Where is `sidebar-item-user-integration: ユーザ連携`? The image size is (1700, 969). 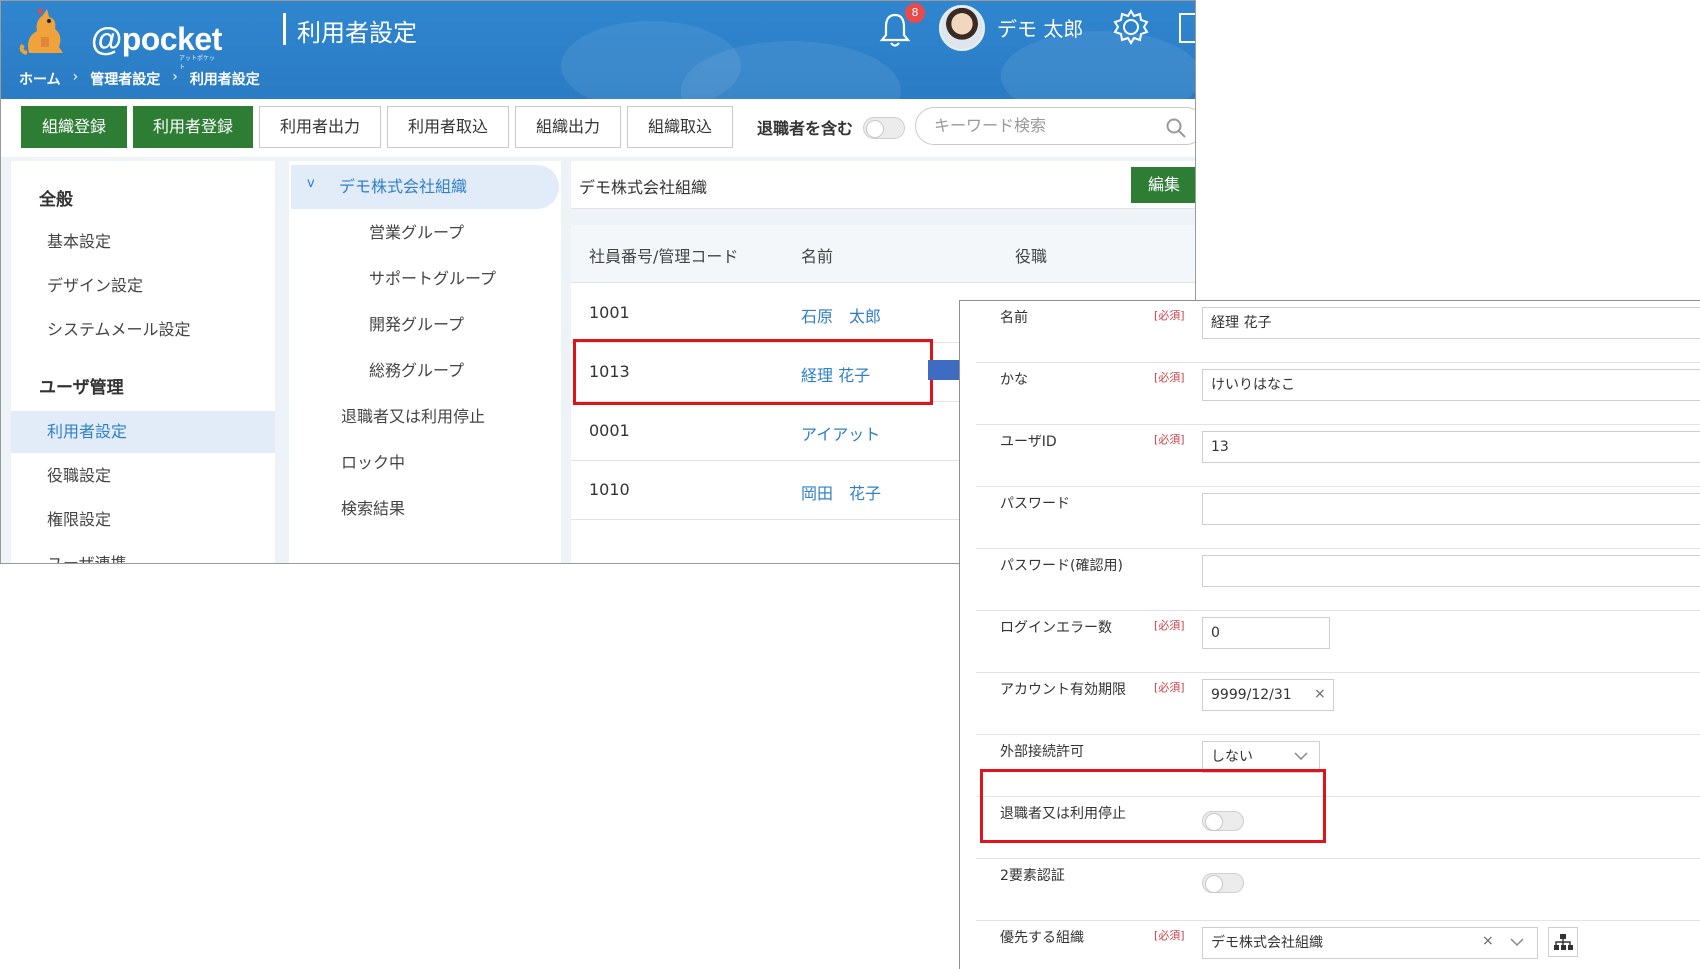 sidebar-item-user-integration: ユーザ連携 is located at coordinates (143, 553).